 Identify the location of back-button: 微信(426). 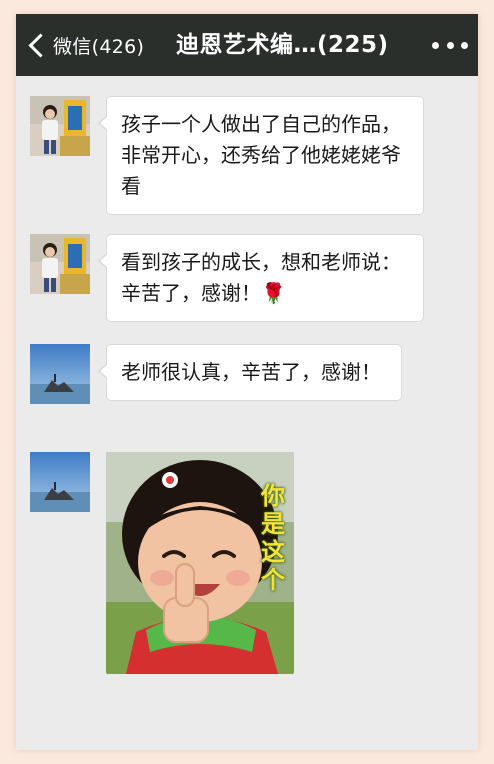
(85, 45).